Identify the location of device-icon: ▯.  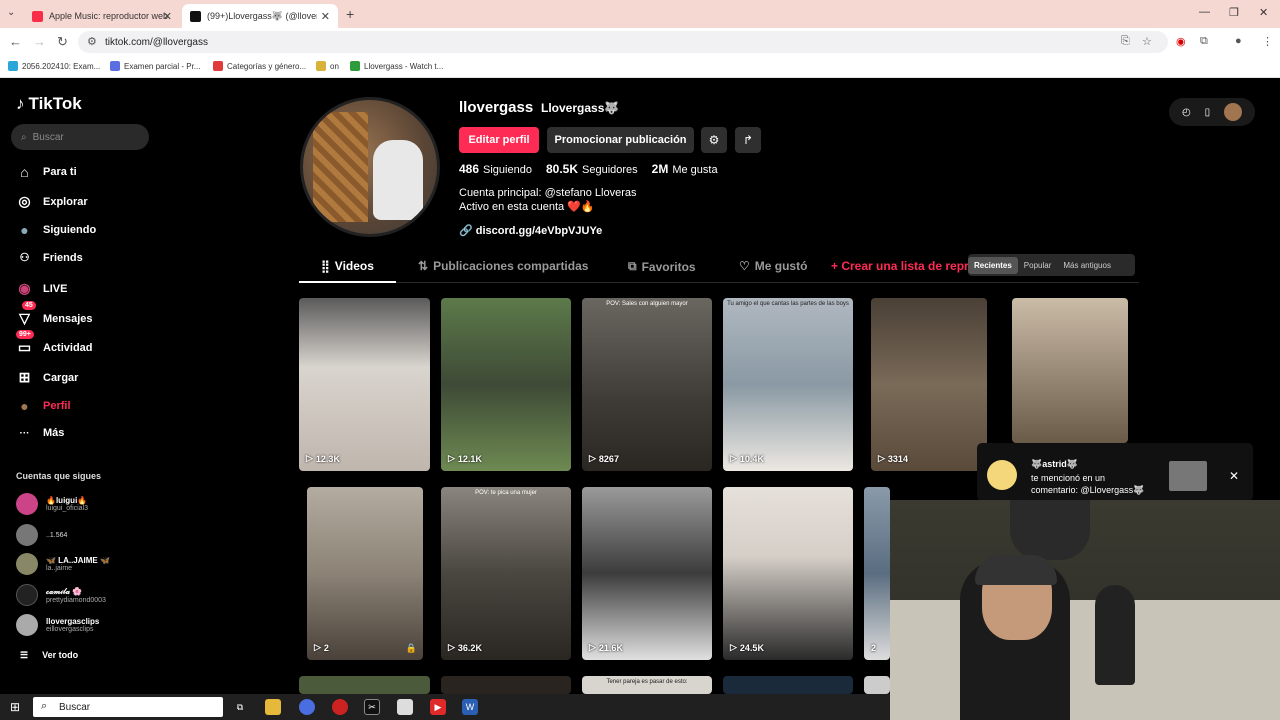
(1208, 112).